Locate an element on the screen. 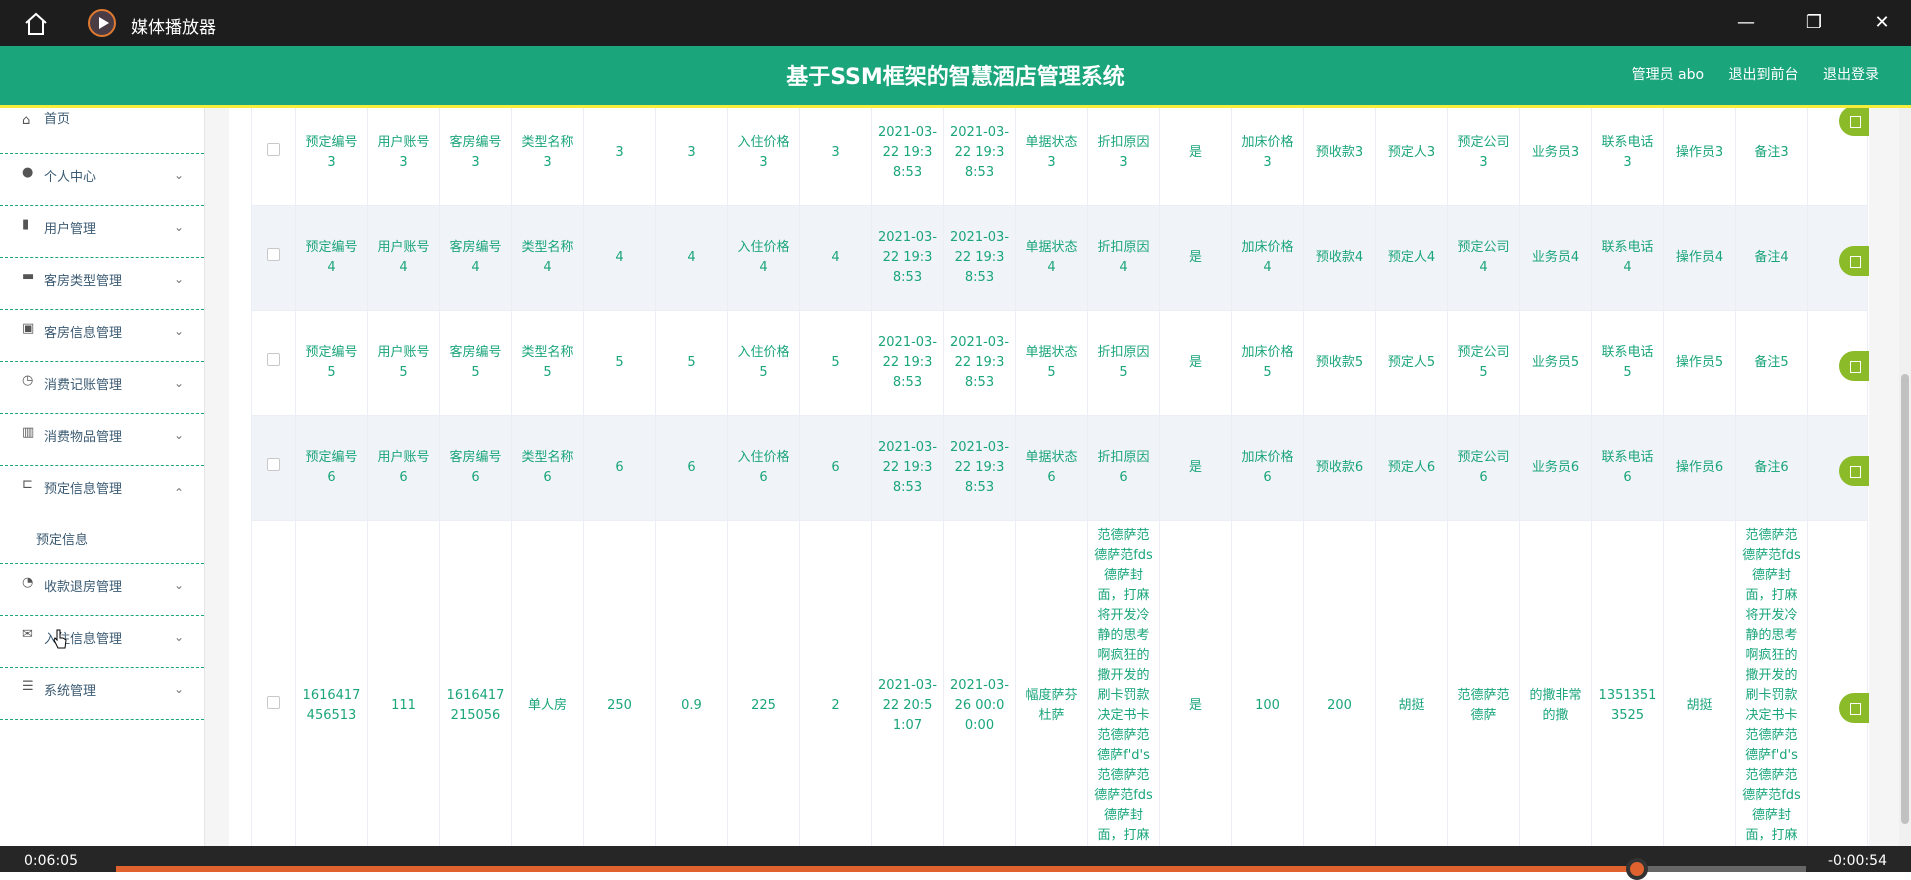  window-titlebar: 媒体播放器 — ❐ ✕ is located at coordinates (955, 23).